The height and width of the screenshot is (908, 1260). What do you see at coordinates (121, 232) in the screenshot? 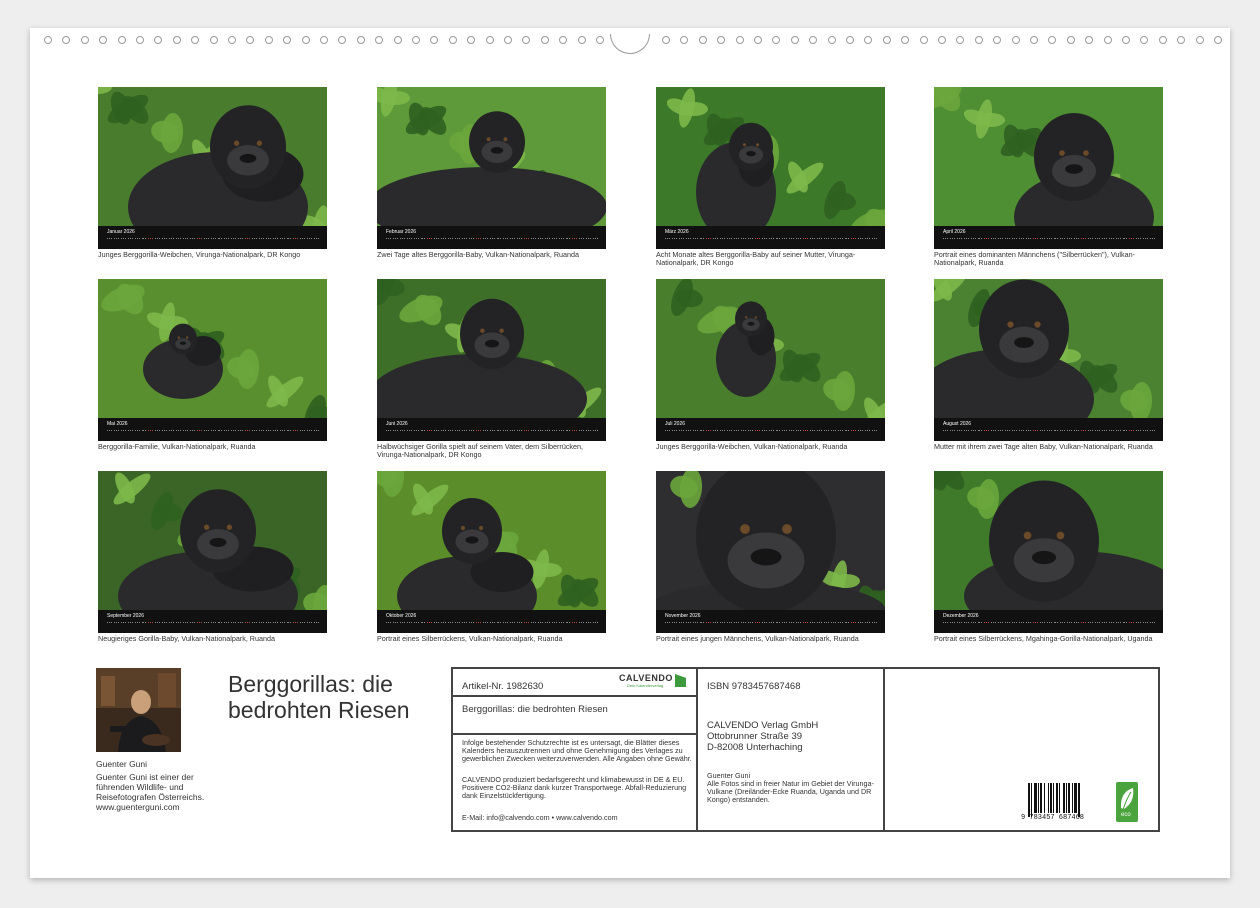
I see `month-label: Januar 2026` at bounding box center [121, 232].